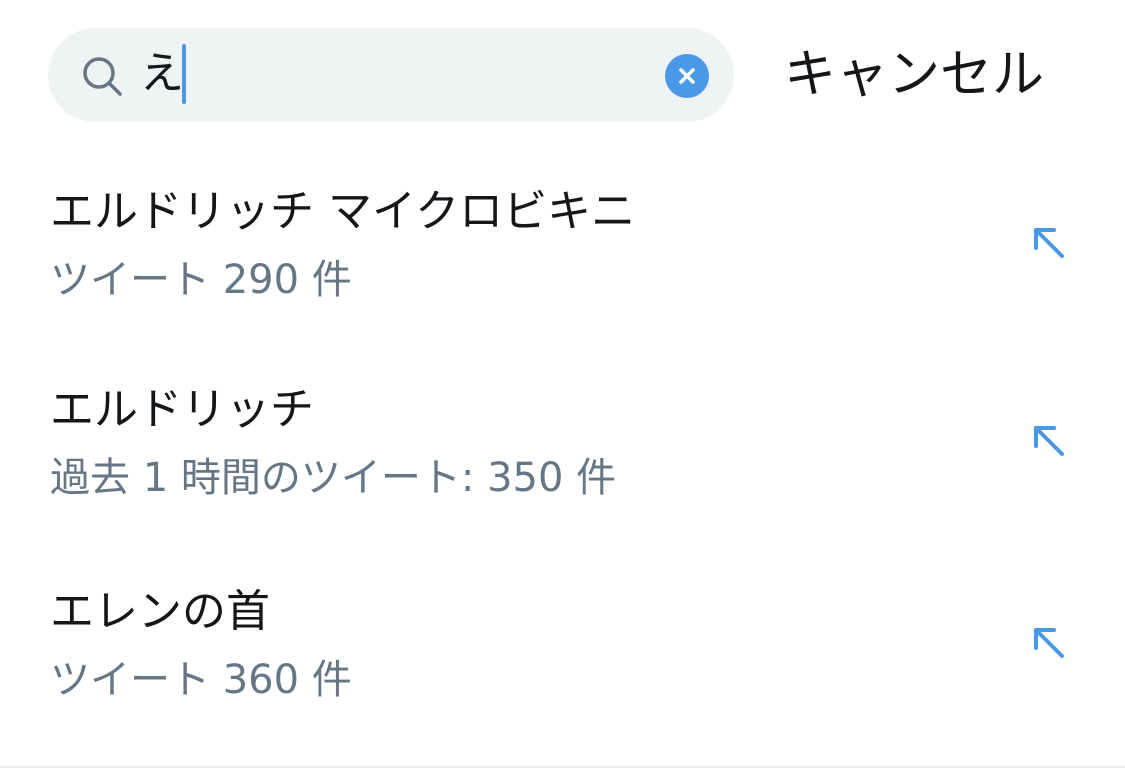  I want to click on suggestion-tweet-count: ツイート 290 件, so click(201, 280).